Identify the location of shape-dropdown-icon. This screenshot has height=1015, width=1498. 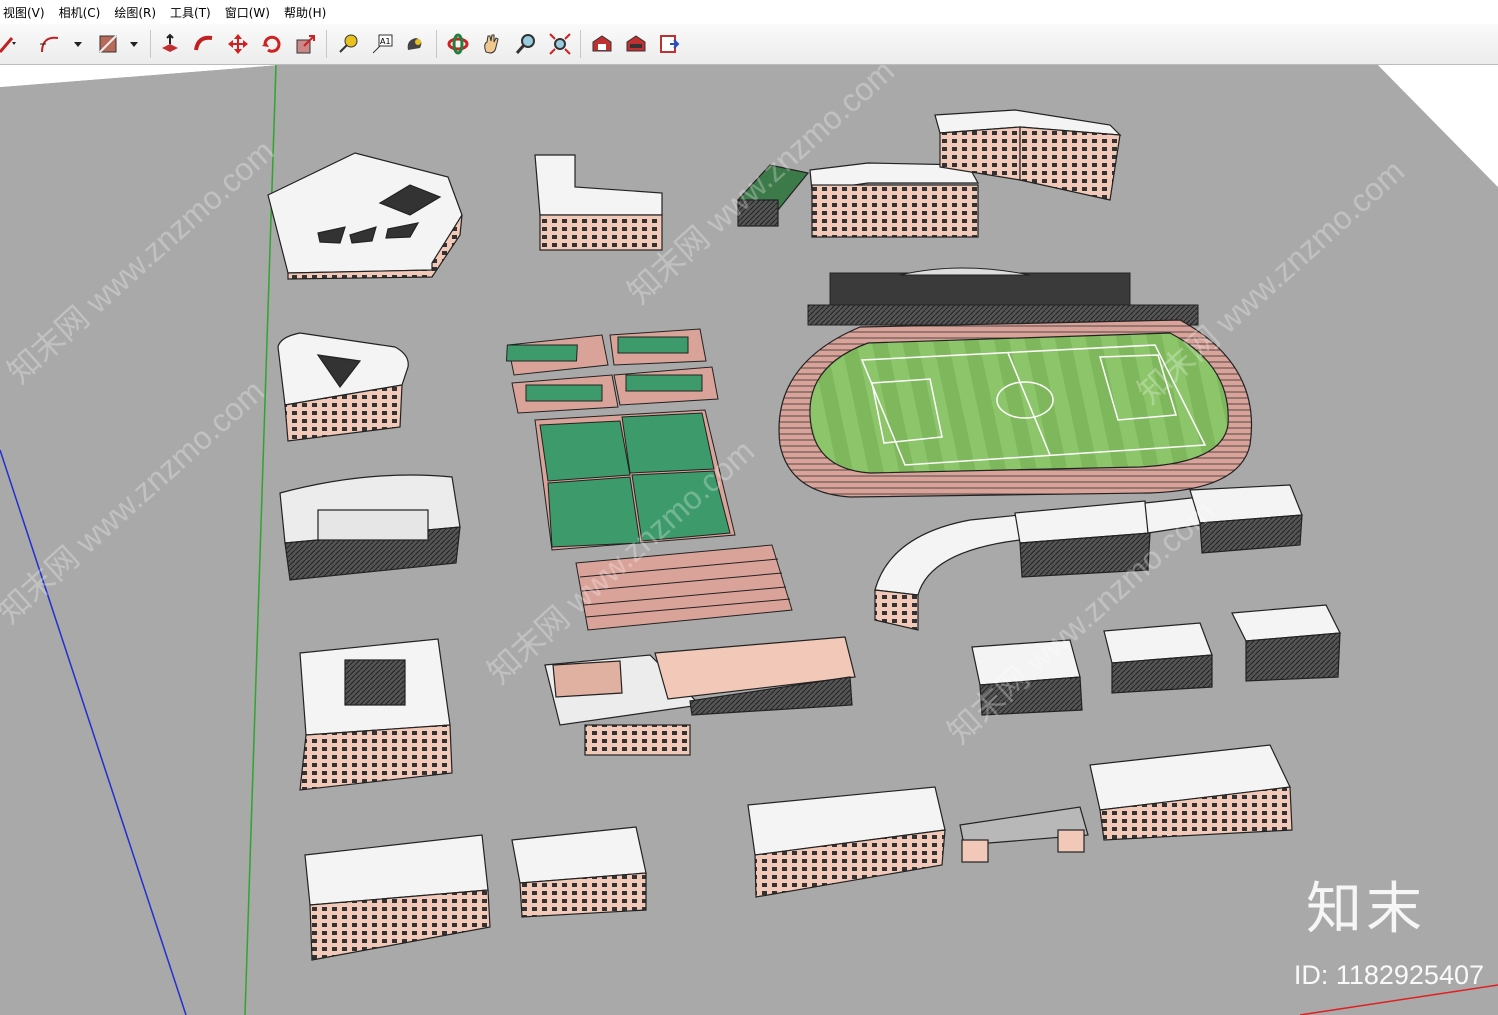
(134, 44).